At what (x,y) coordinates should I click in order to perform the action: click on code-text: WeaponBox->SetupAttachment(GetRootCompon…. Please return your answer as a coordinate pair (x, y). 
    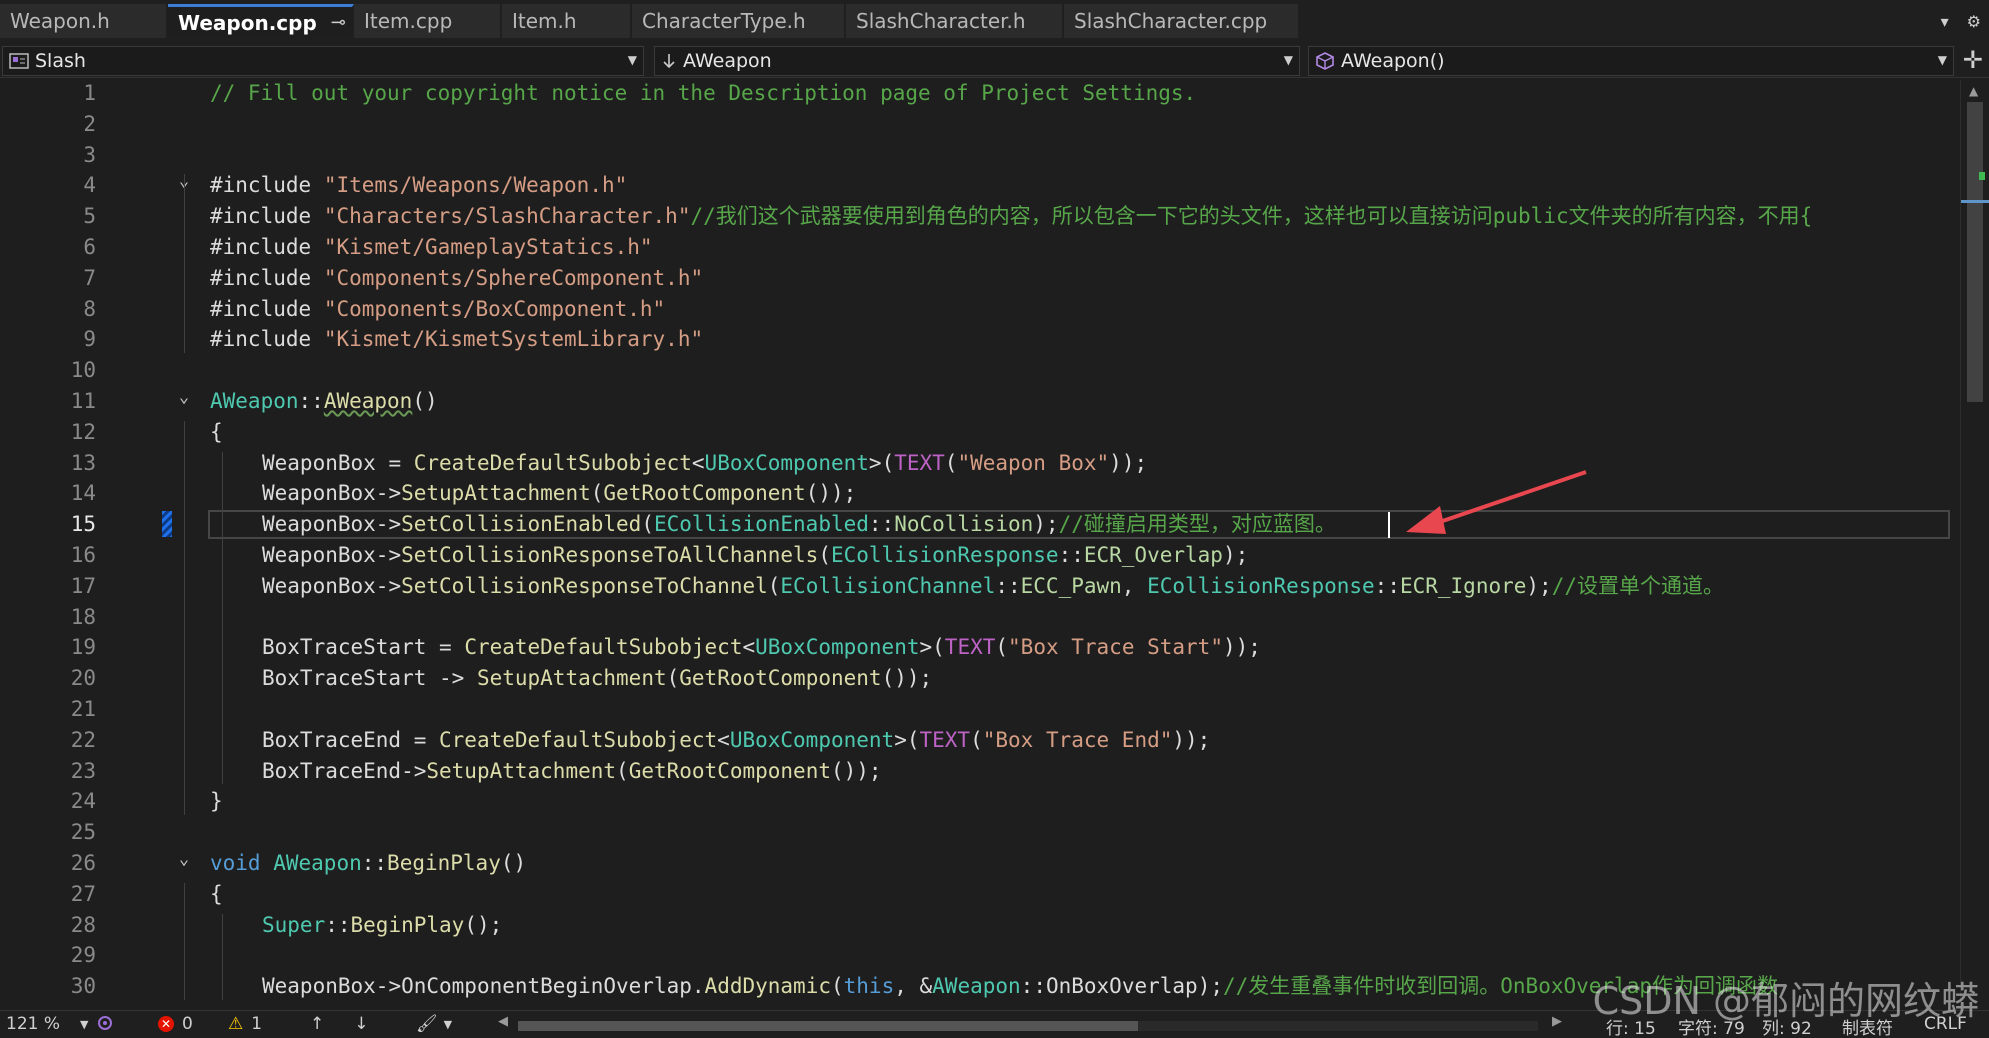
    Looking at the image, I should click on (559, 493).